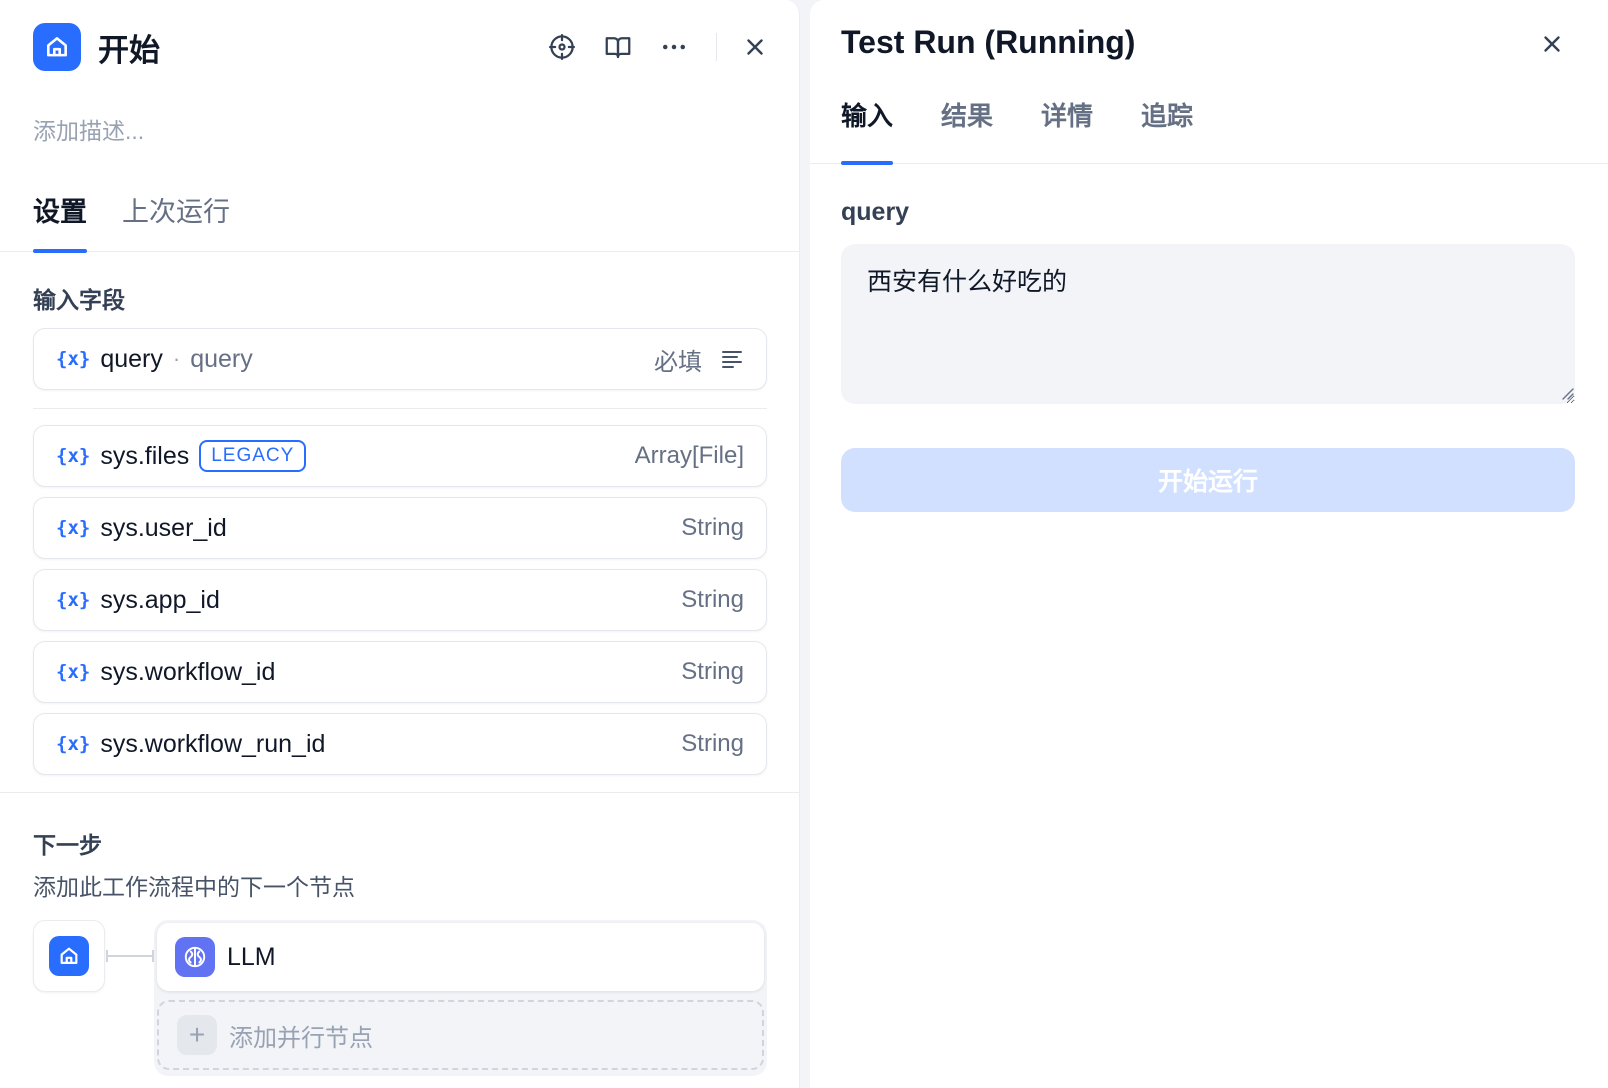 The height and width of the screenshot is (1088, 1608). I want to click on start-node-mini, so click(69, 956).